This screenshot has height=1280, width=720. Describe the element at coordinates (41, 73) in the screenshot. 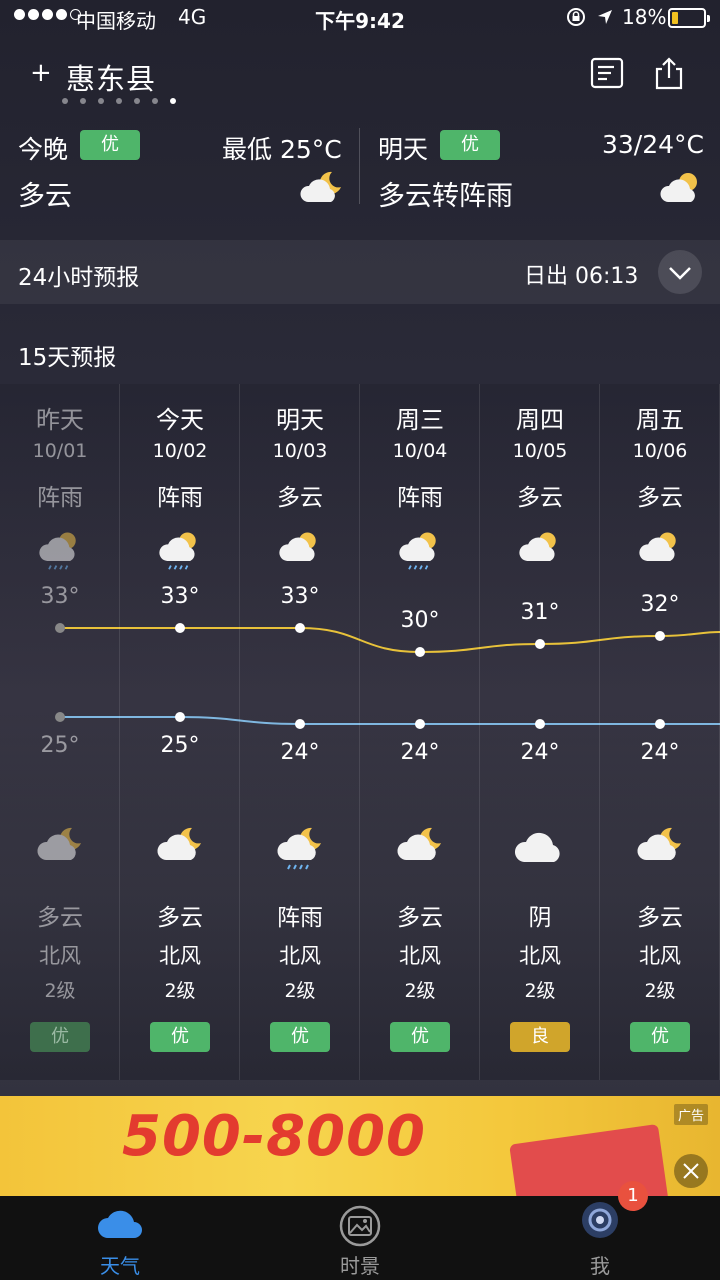

I see `add-city-button: +` at that location.